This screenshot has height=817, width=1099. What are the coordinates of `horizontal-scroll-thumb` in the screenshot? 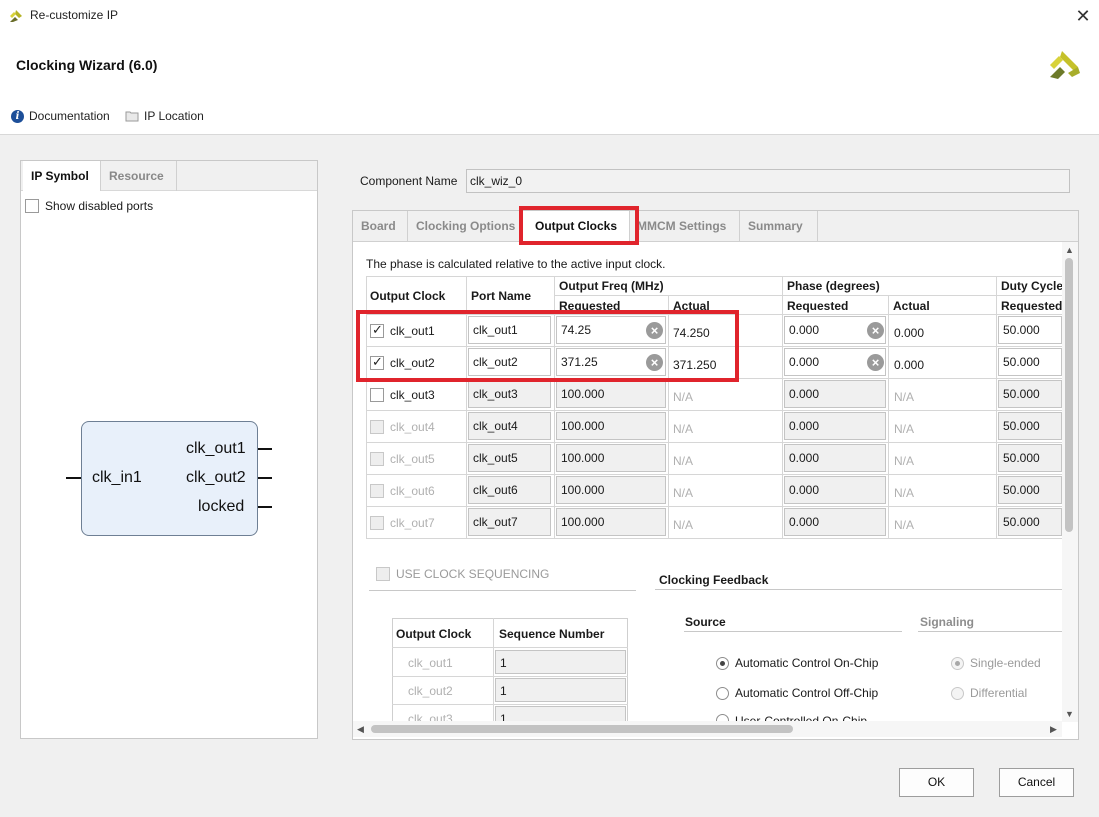 It's located at (582, 729).